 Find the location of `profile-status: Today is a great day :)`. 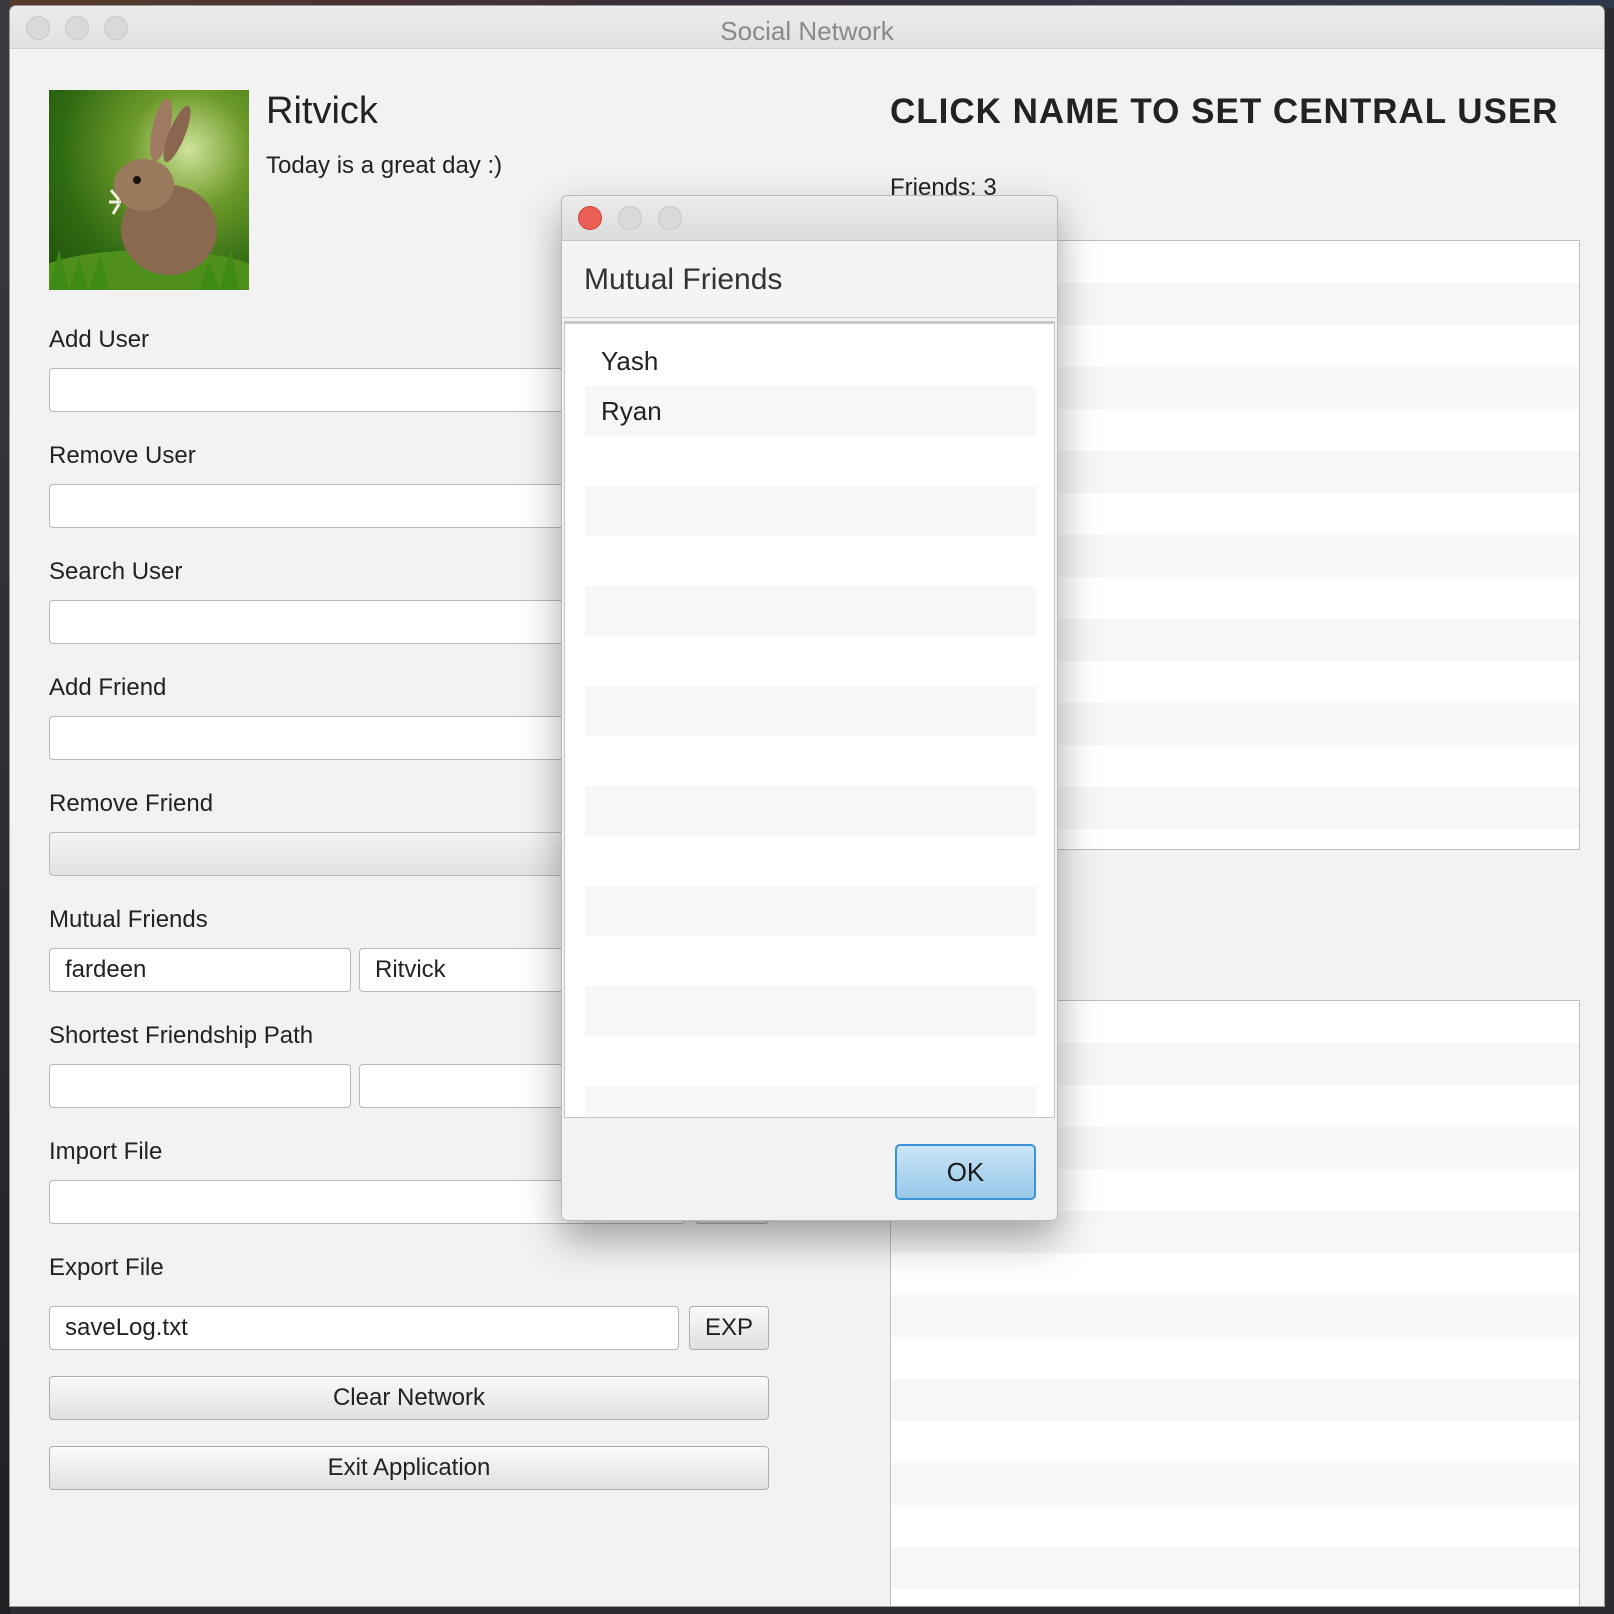

profile-status: Today is a great day :) is located at coordinates (384, 165).